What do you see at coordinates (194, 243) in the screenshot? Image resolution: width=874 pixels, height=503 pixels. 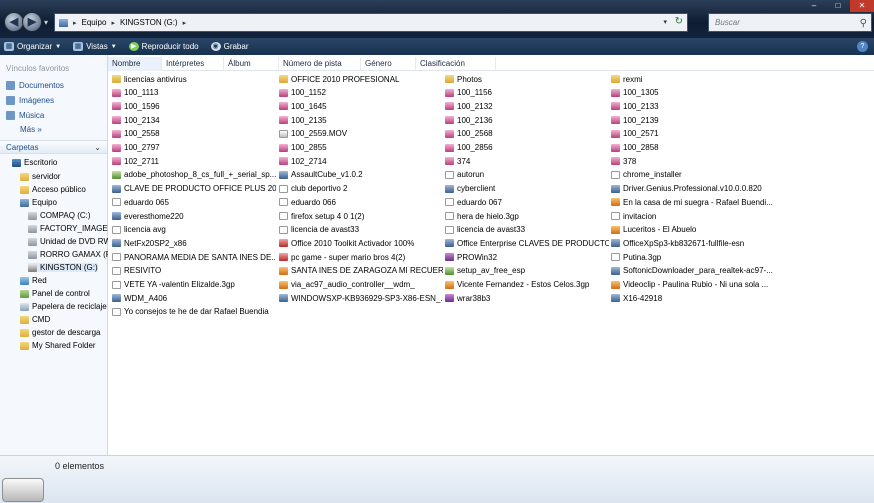 I see `file-item: NetFx20SP2_x86` at bounding box center [194, 243].